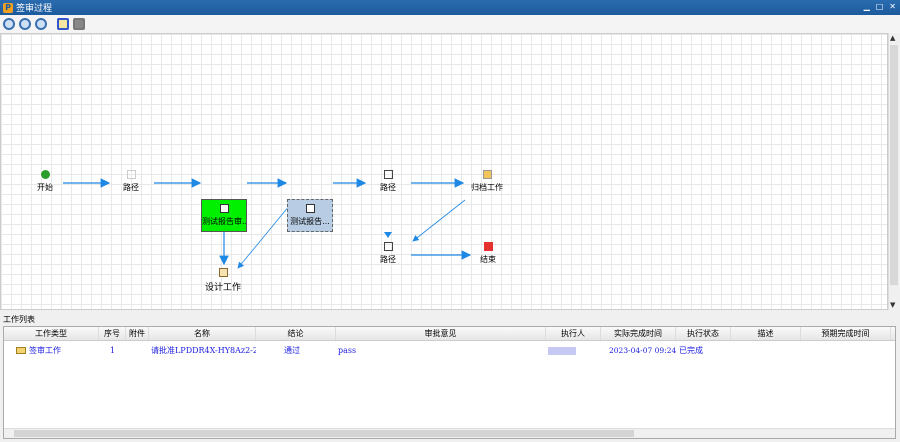  What do you see at coordinates (79, 24) in the screenshot?
I see `comment-icon` at bounding box center [79, 24].